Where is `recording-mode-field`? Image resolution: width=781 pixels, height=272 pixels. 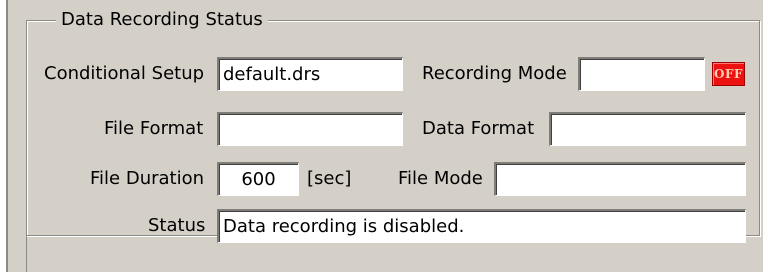 recording-mode-field is located at coordinates (641, 74).